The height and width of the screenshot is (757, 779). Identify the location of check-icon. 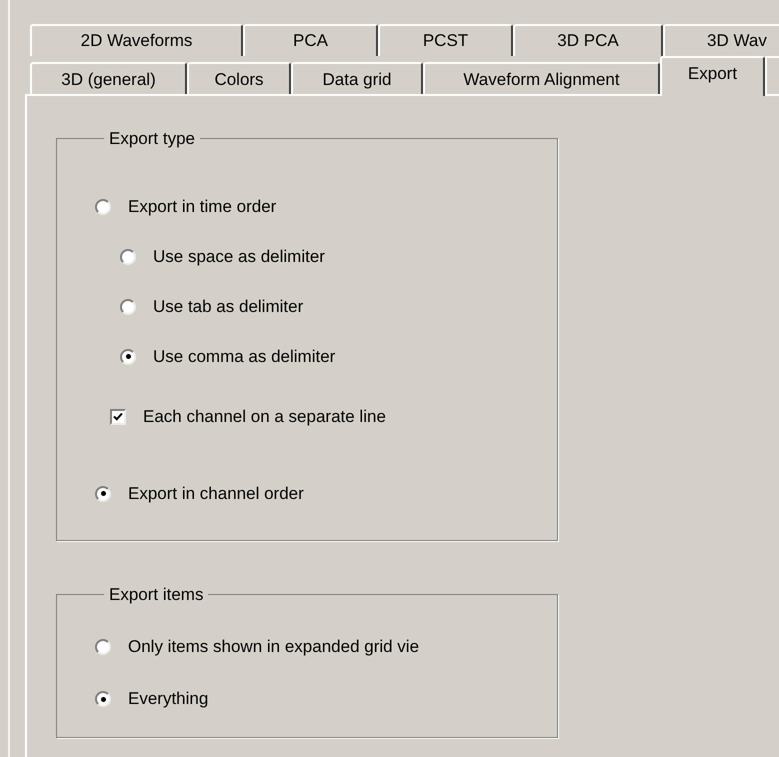
(118, 416).